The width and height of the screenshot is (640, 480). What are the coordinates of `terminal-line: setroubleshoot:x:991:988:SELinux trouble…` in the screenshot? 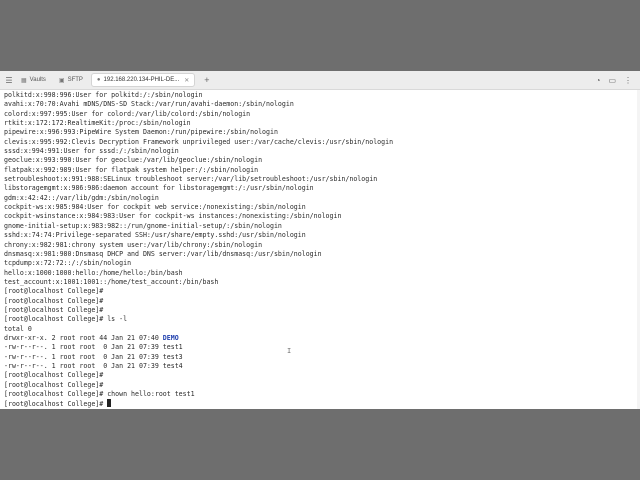 It's located at (191, 179).